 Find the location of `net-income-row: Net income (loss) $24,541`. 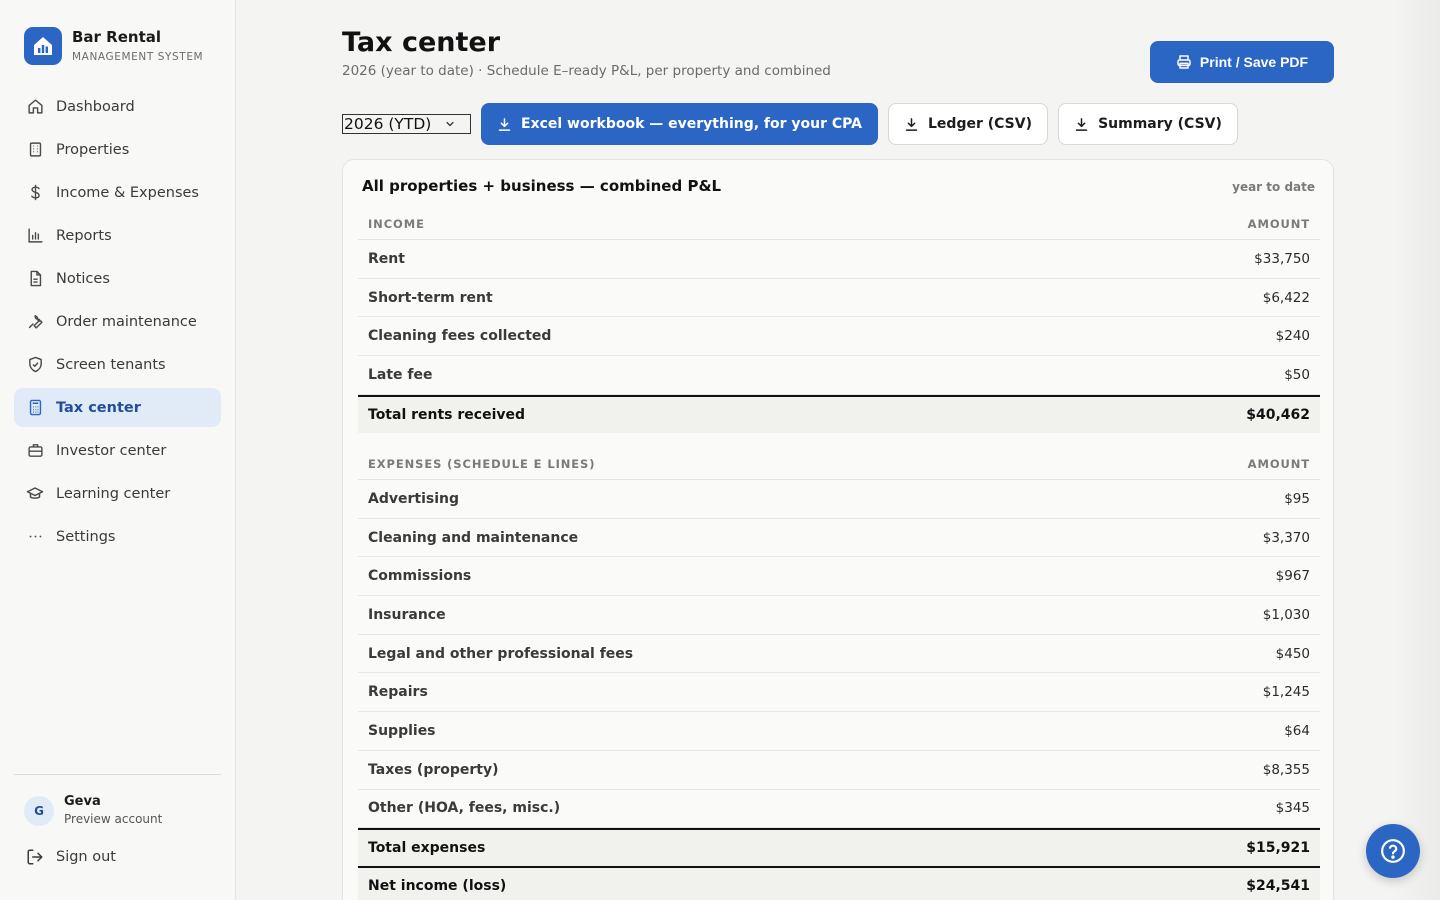

net-income-row: Net income (loss) $24,541 is located at coordinates (839, 883).